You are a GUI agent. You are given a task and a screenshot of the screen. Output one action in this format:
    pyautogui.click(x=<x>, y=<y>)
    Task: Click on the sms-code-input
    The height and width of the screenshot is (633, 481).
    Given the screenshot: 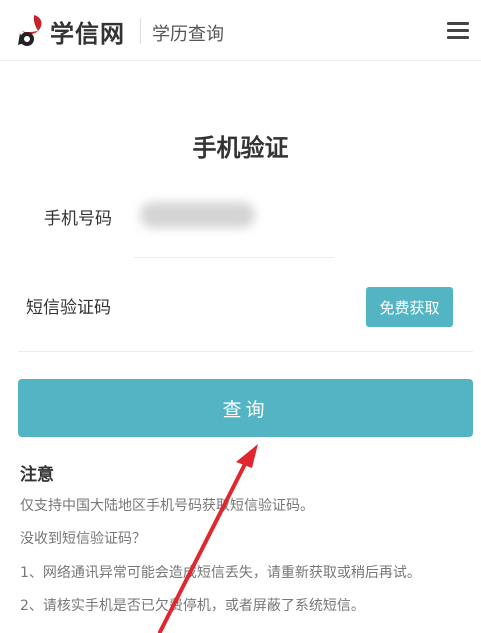 What is the action you would take?
    pyautogui.click(x=242, y=304)
    